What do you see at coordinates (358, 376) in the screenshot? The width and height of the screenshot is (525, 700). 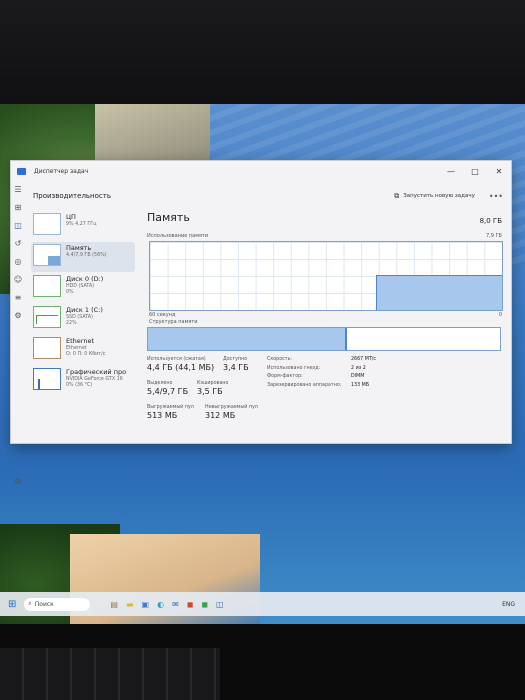 I see `kv-value: DIMM` at bounding box center [358, 376].